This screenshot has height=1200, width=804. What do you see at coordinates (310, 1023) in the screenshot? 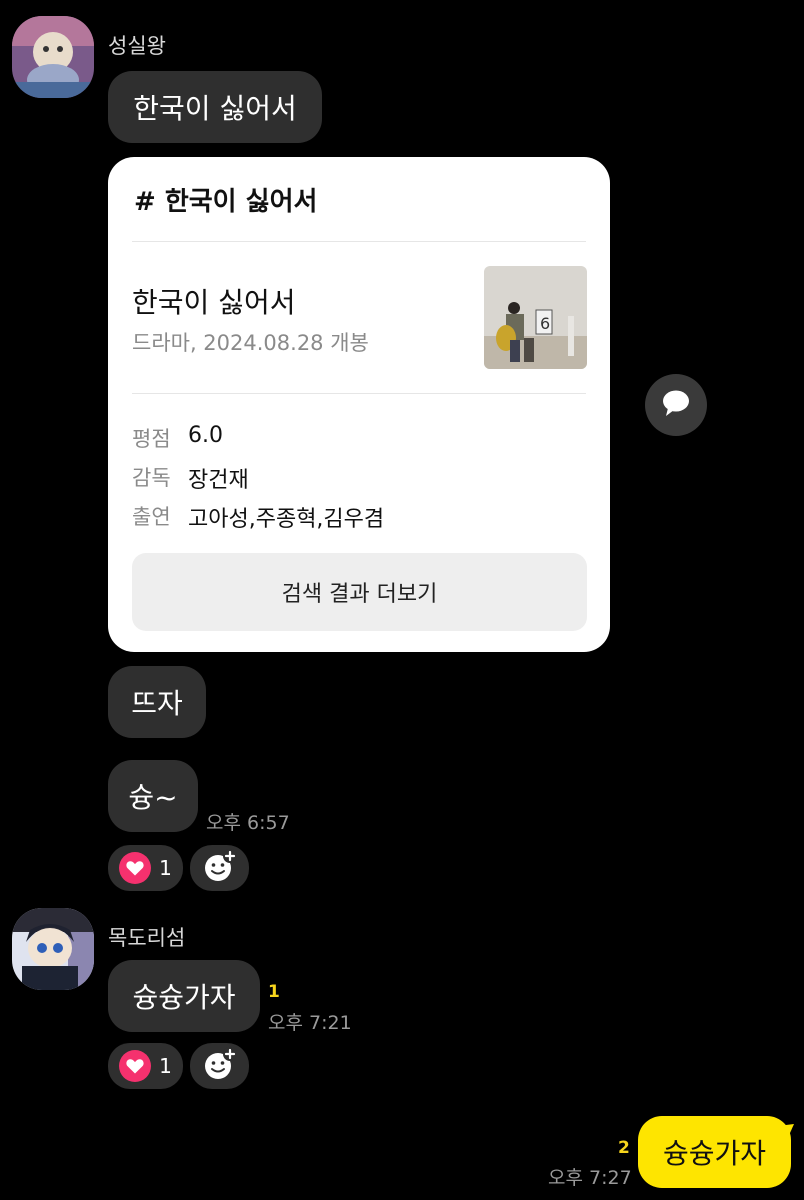
I see `message-time: 오후 7:21` at bounding box center [310, 1023].